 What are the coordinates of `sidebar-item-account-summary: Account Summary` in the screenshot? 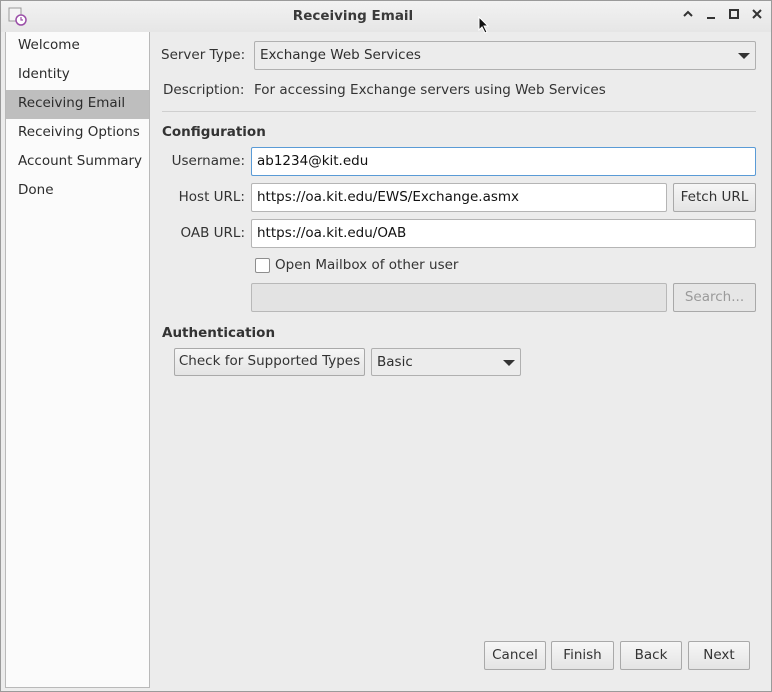 It's located at (77, 162).